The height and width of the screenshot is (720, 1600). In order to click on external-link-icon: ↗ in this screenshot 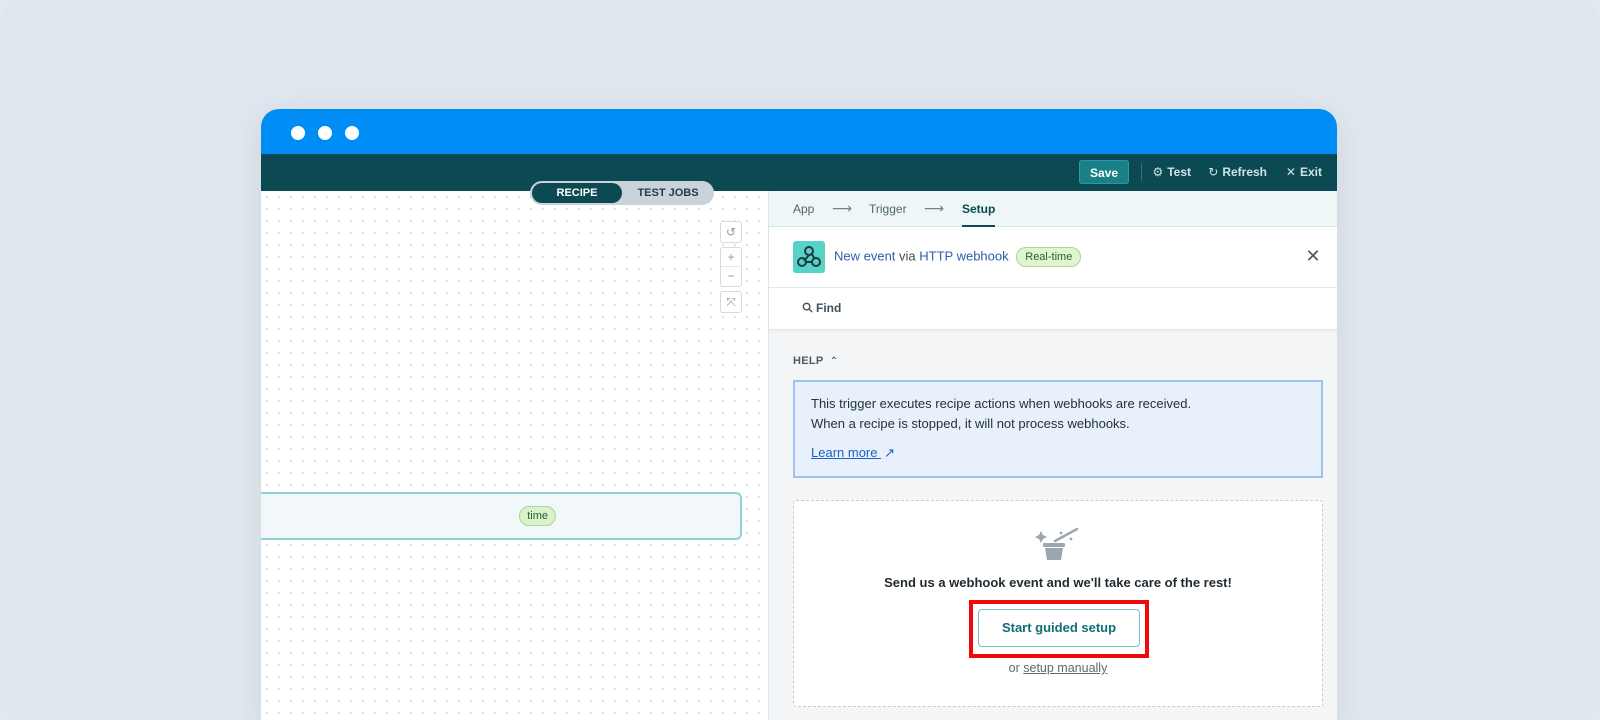, I will do `click(890, 452)`.